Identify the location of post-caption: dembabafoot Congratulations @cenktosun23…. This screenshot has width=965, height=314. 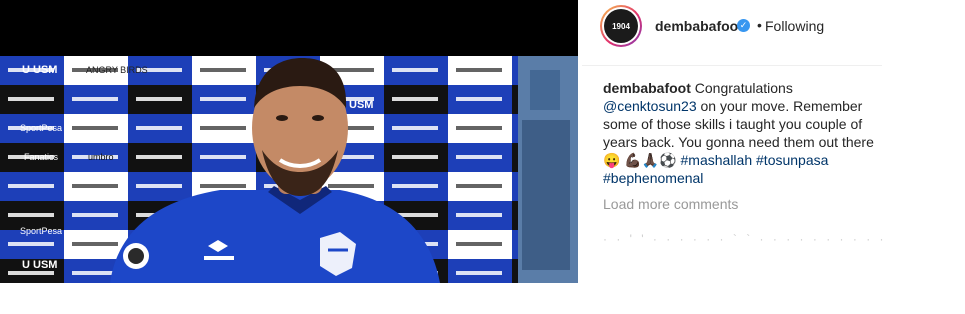
(740, 133).